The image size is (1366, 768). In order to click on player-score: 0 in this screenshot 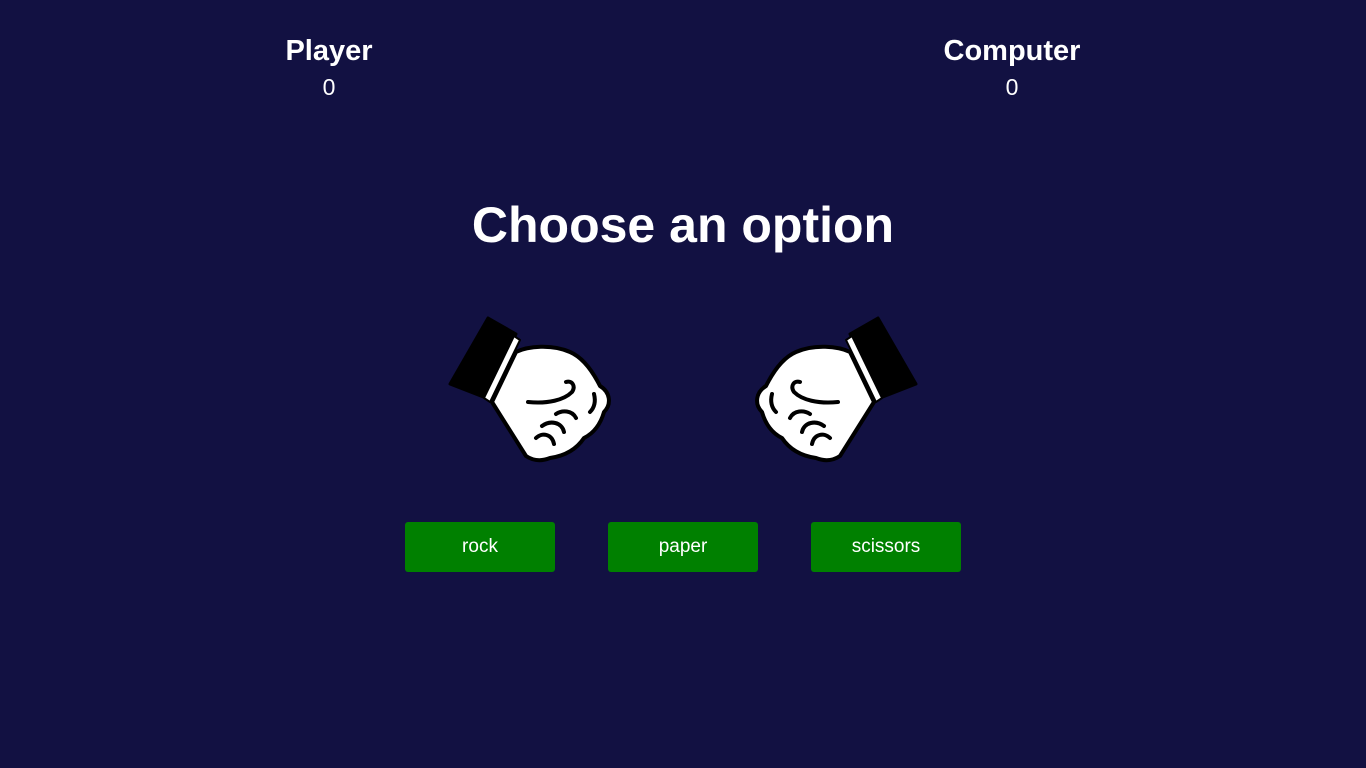, I will do `click(329, 87)`.